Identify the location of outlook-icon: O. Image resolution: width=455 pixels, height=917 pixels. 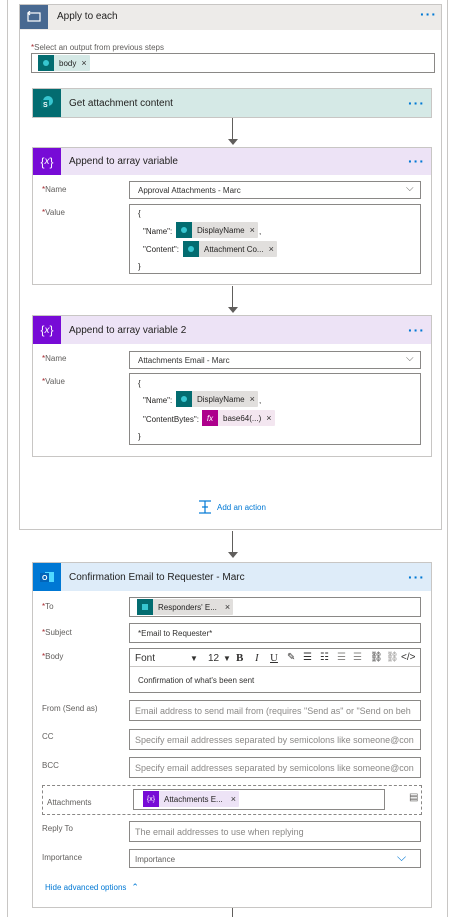
(47, 577).